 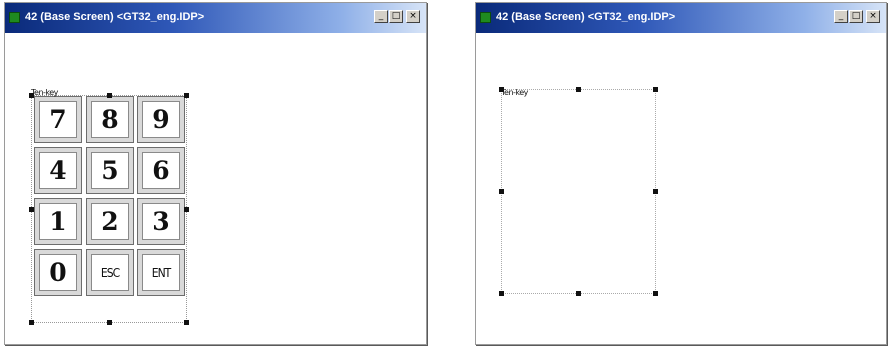 I want to click on key-ent: ENT, so click(x=161, y=272).